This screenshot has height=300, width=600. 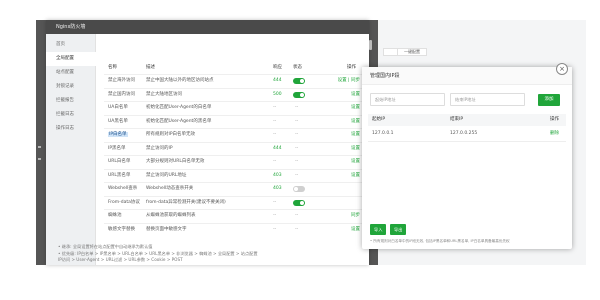 What do you see at coordinates (118, 107) in the screenshot?
I see `rule-name-text: UA白名单` at bounding box center [118, 107].